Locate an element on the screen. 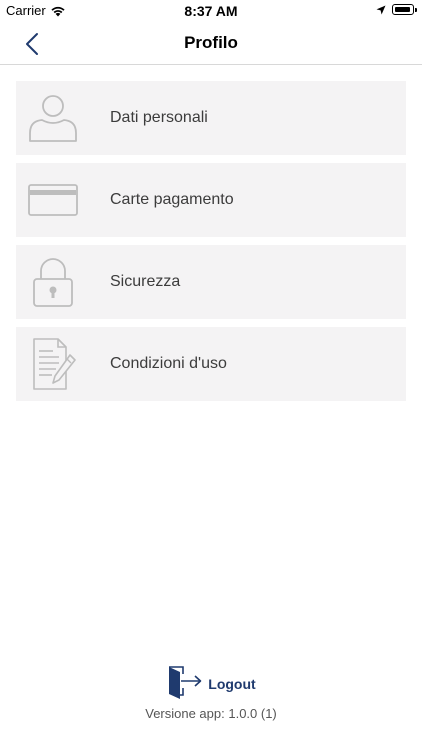 This screenshot has width=422, height=750. menu-item-sicurezza: Sicurezza is located at coordinates (211, 282).